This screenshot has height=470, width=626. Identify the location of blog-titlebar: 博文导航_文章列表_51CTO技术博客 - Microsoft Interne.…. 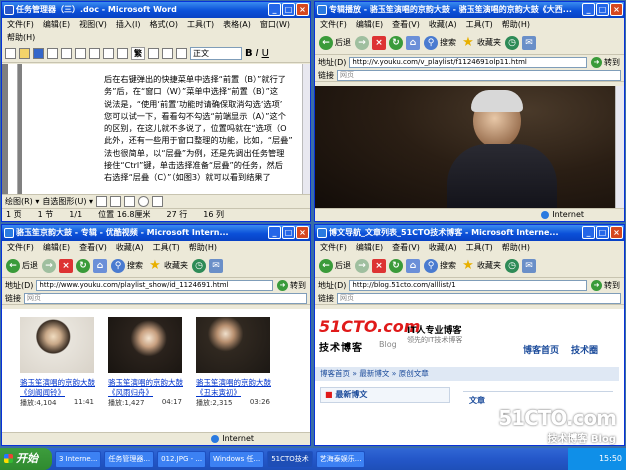
(469, 233).